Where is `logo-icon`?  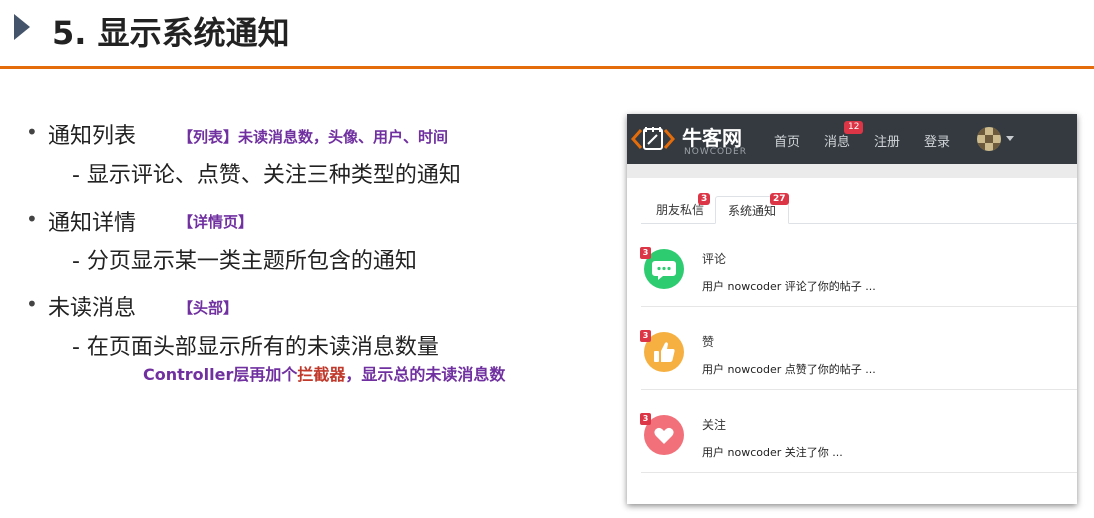
logo-icon is located at coordinates (653, 138).